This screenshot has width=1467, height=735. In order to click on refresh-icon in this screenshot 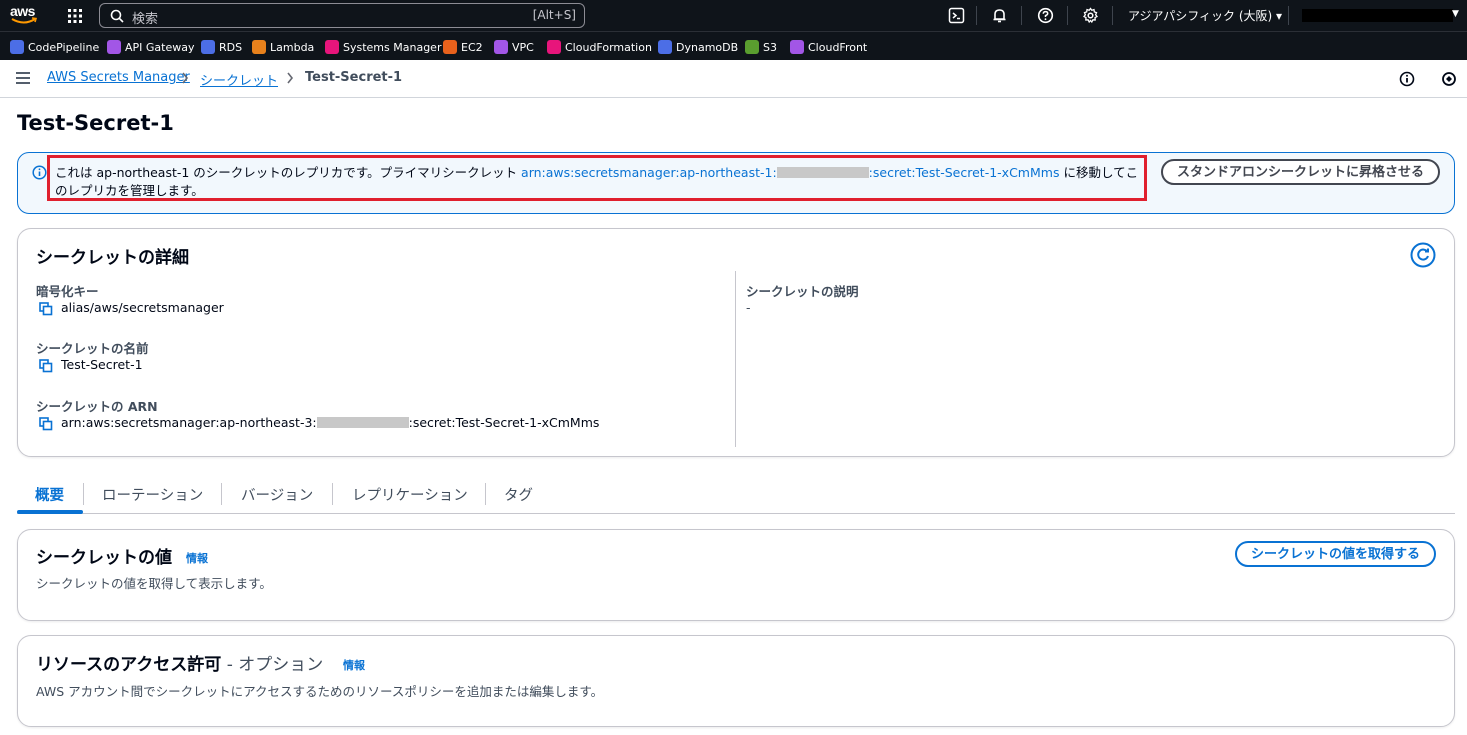, I will do `click(1423, 255)`.